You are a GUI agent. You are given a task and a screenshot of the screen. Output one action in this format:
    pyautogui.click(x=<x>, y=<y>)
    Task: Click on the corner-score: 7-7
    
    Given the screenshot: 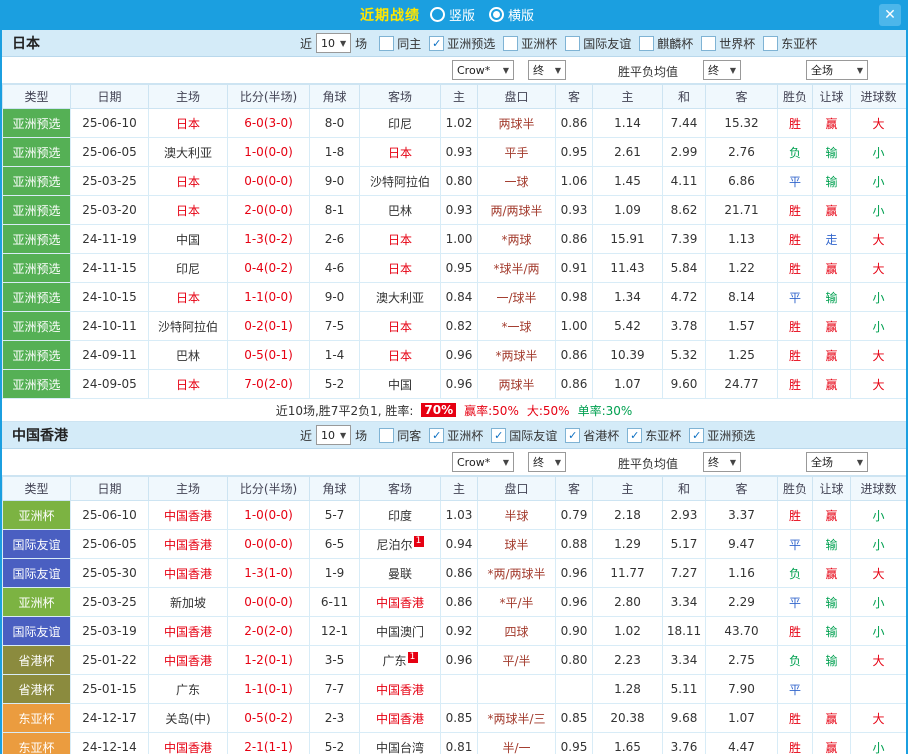 What is the action you would take?
    pyautogui.click(x=334, y=689)
    